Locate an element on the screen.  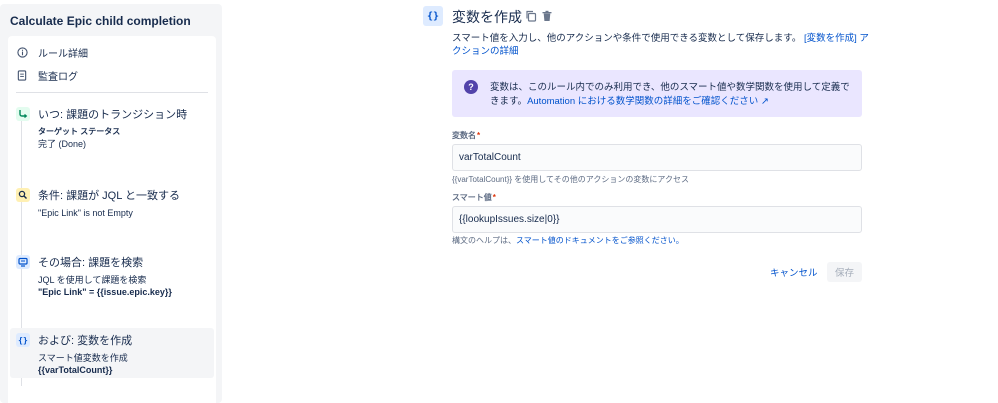
variable-name-input is located at coordinates (657, 157).